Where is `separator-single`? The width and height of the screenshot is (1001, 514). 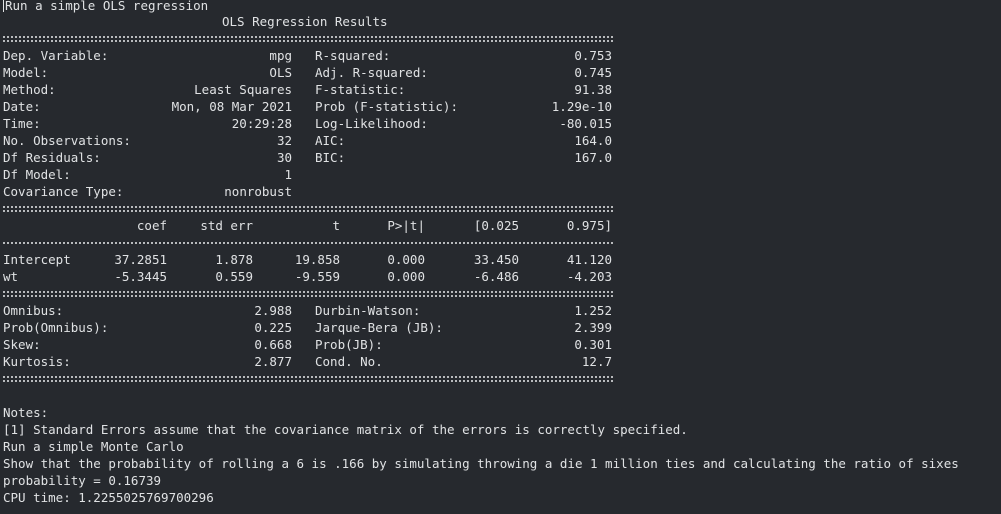
separator-single is located at coordinates (308, 243).